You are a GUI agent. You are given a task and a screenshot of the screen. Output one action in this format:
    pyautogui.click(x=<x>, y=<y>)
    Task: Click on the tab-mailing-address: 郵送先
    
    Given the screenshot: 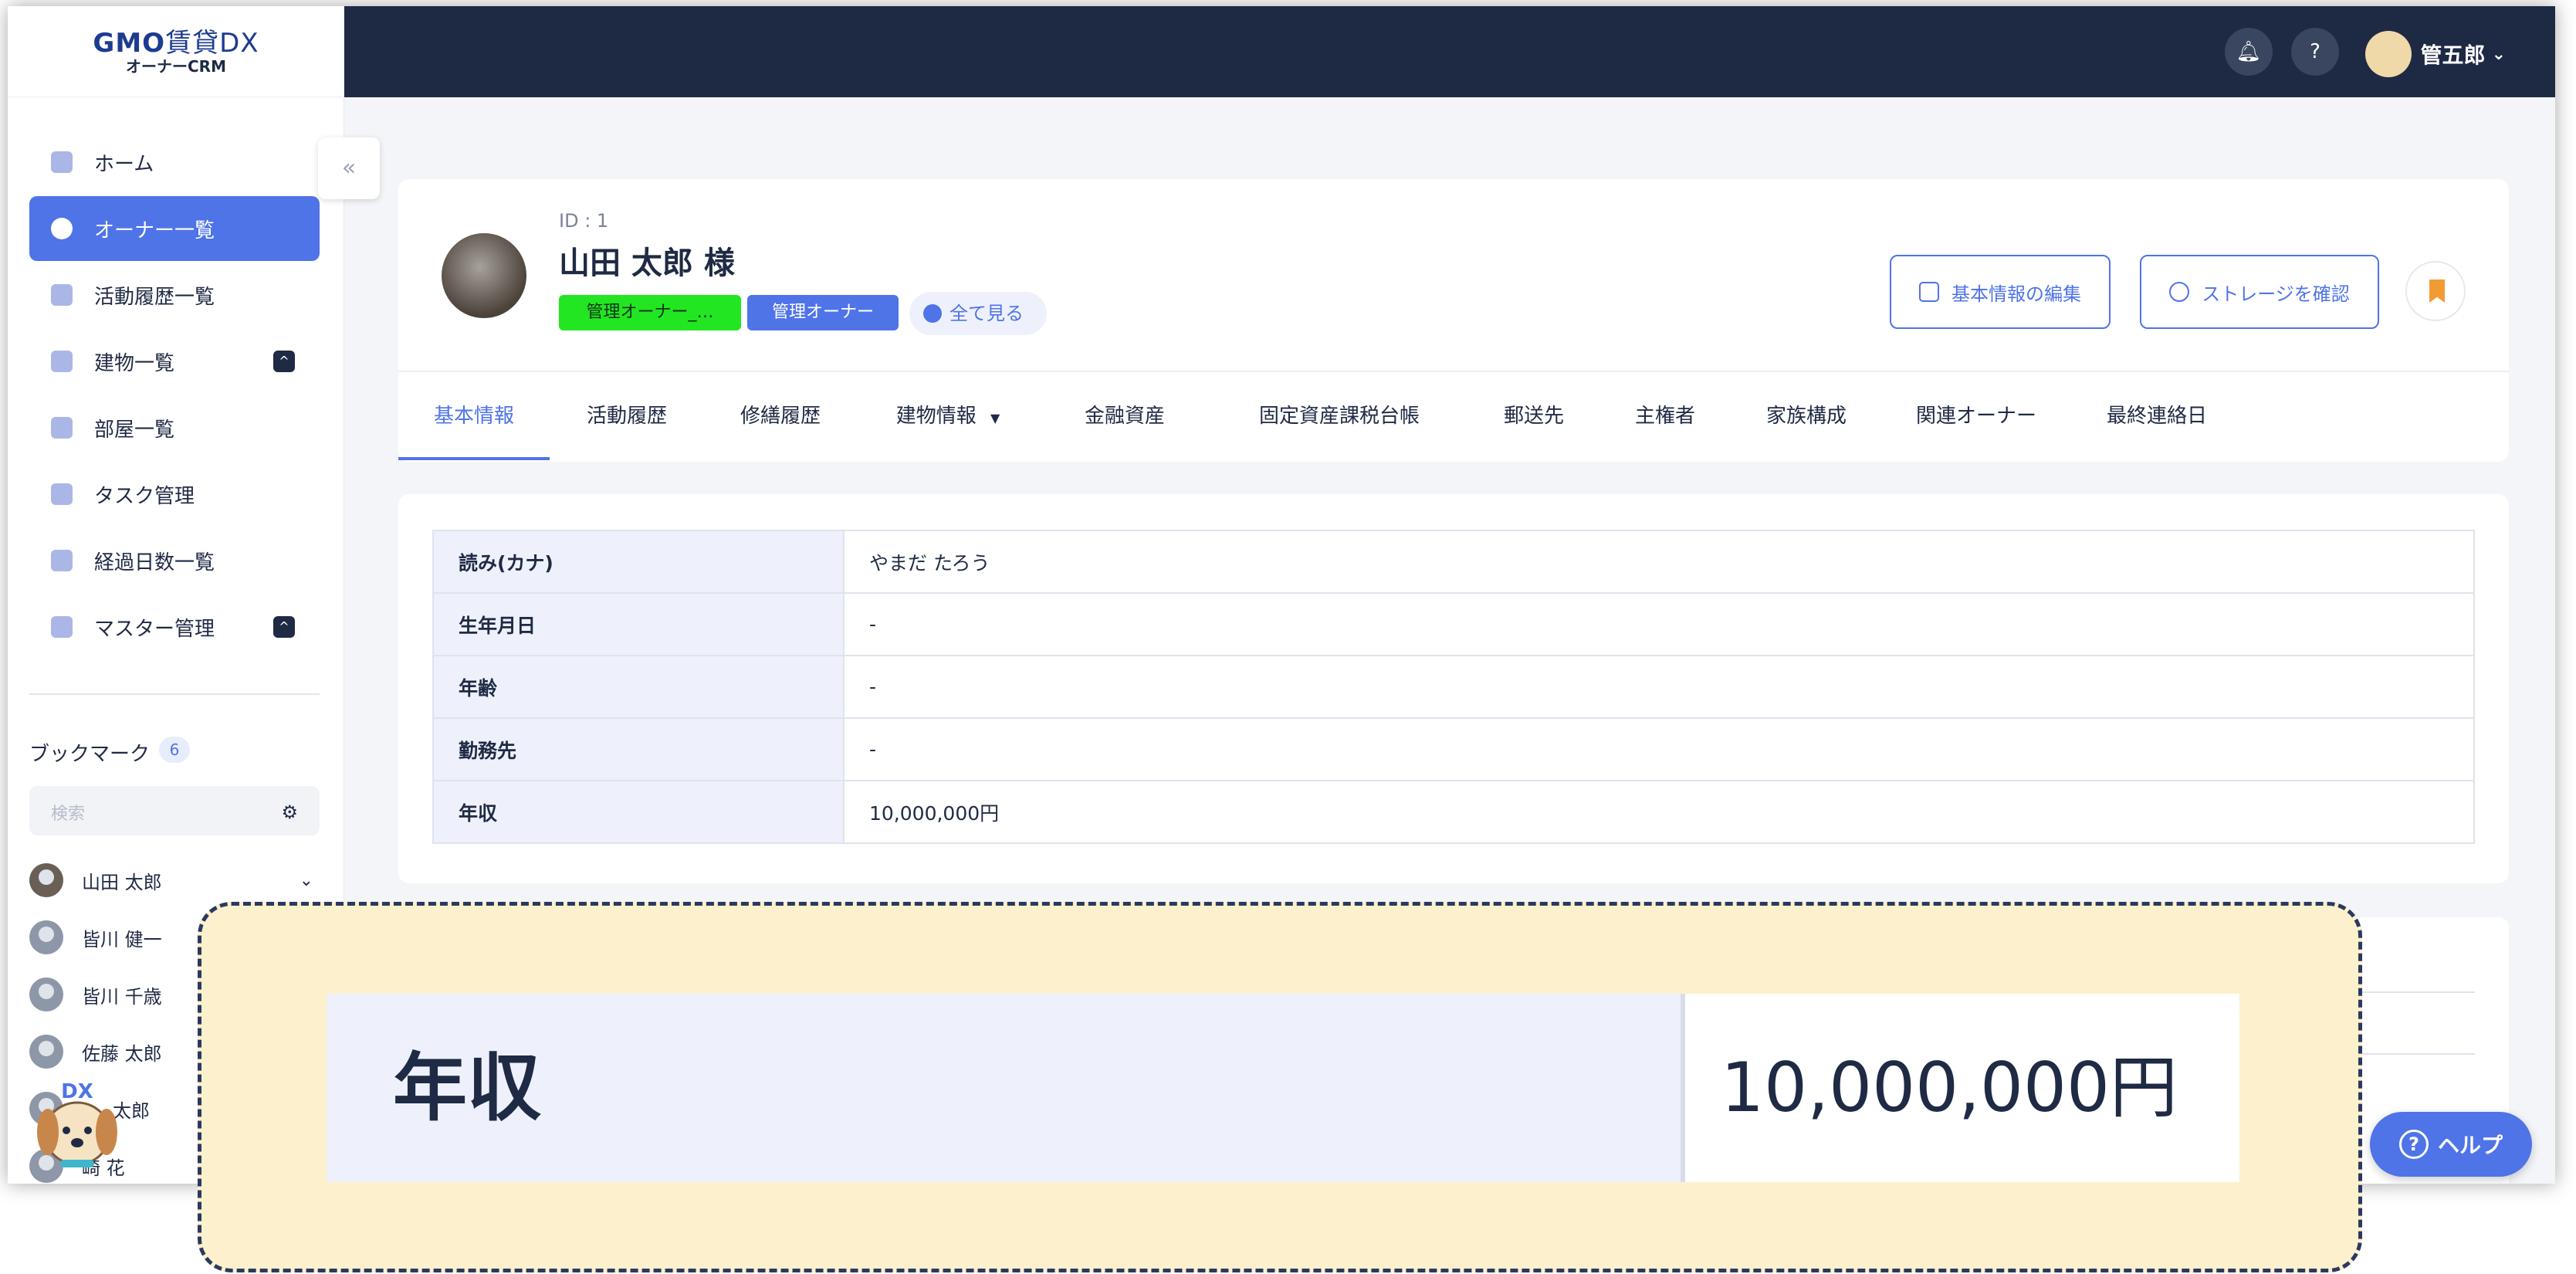 What is the action you would take?
    pyautogui.click(x=1533, y=416)
    